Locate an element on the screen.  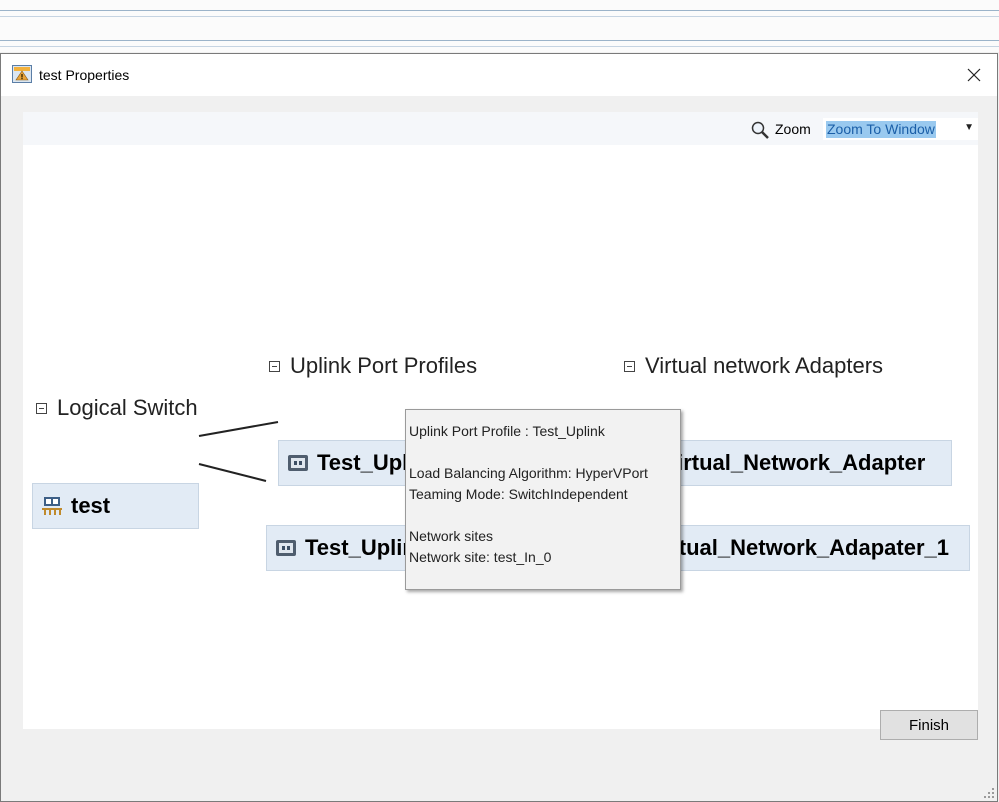
zoom-dropdown: Zoom To Window ▼ is located at coordinates (900, 129).